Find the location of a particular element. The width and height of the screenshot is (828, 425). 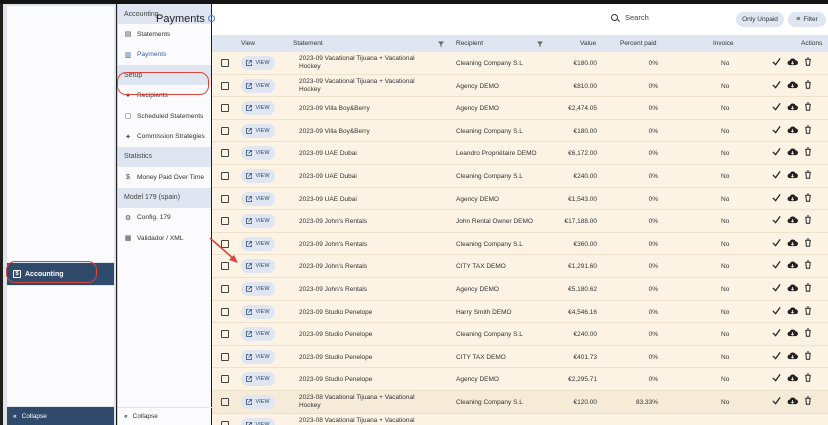

subnav-item: ✦ Commission Strategies is located at coordinates (164, 136).